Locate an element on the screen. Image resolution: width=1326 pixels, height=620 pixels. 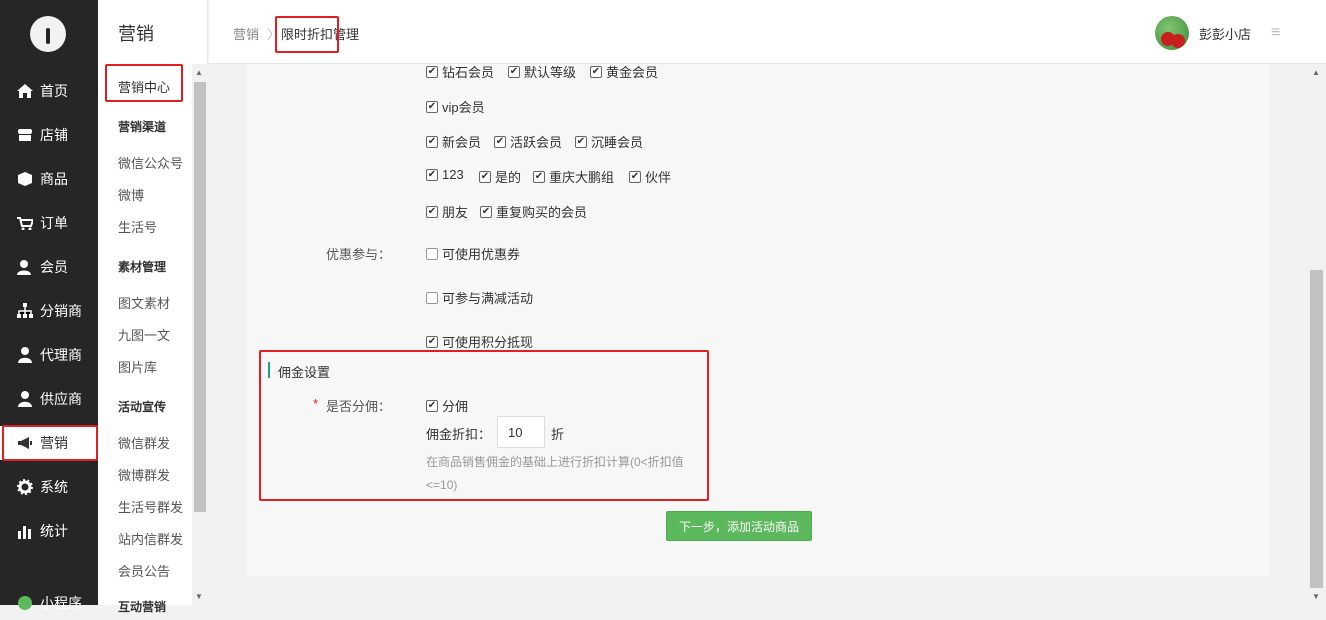
nav-item-supplier: 供应商 is located at coordinates (49, 399).